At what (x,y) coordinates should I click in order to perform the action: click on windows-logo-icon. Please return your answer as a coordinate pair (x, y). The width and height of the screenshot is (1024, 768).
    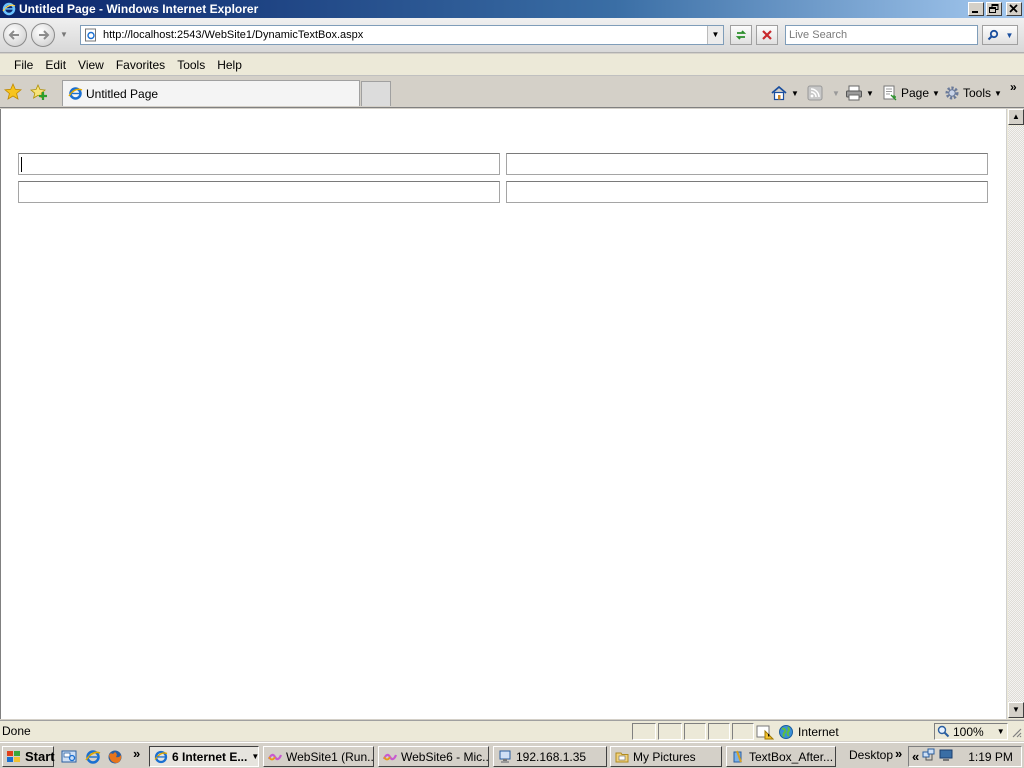
    Looking at the image, I should click on (14, 757).